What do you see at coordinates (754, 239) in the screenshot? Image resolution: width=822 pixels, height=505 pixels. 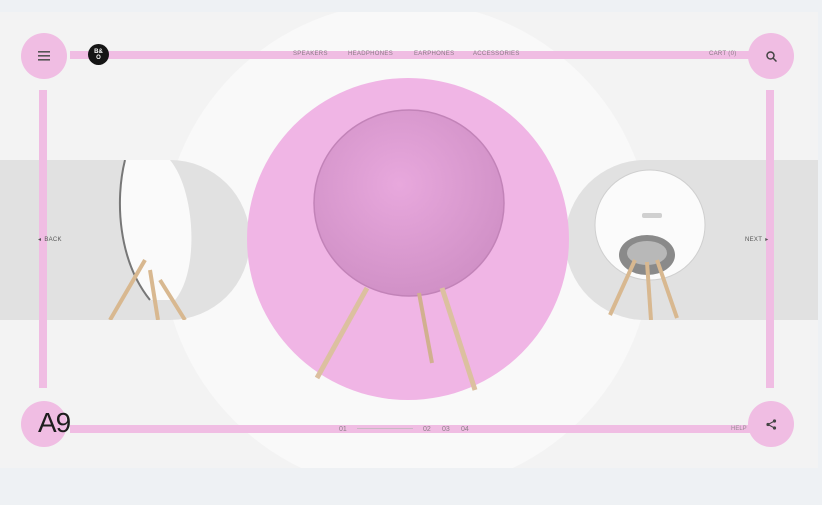 I see `next-label: NEXT` at bounding box center [754, 239].